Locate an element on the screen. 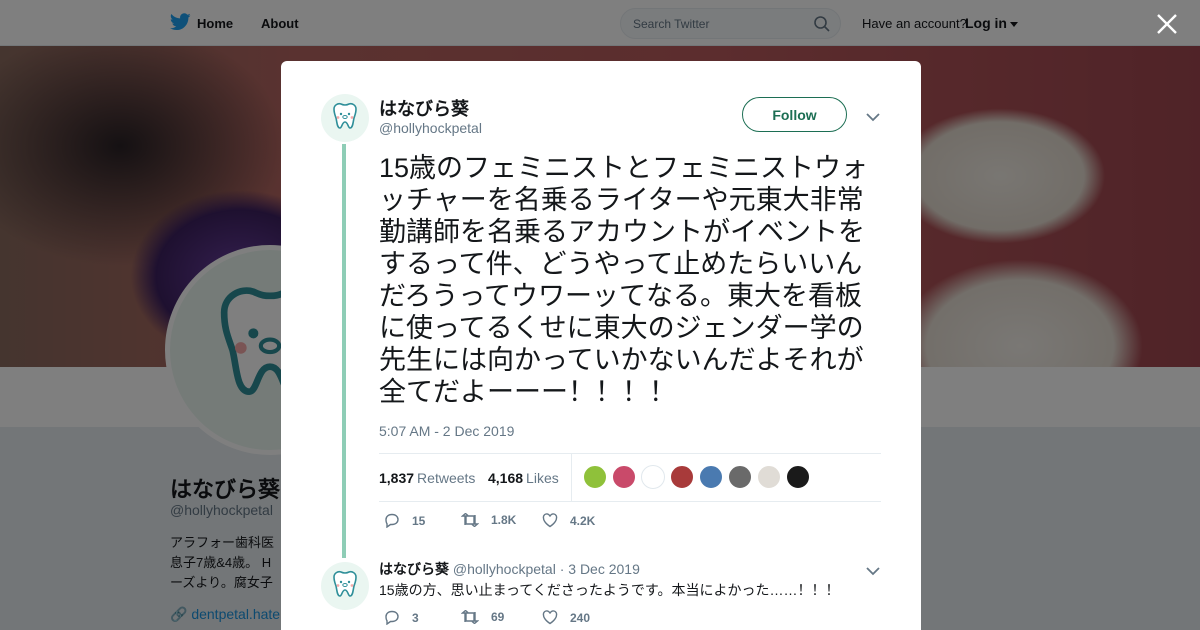  close-icon is located at coordinates (1167, 24).